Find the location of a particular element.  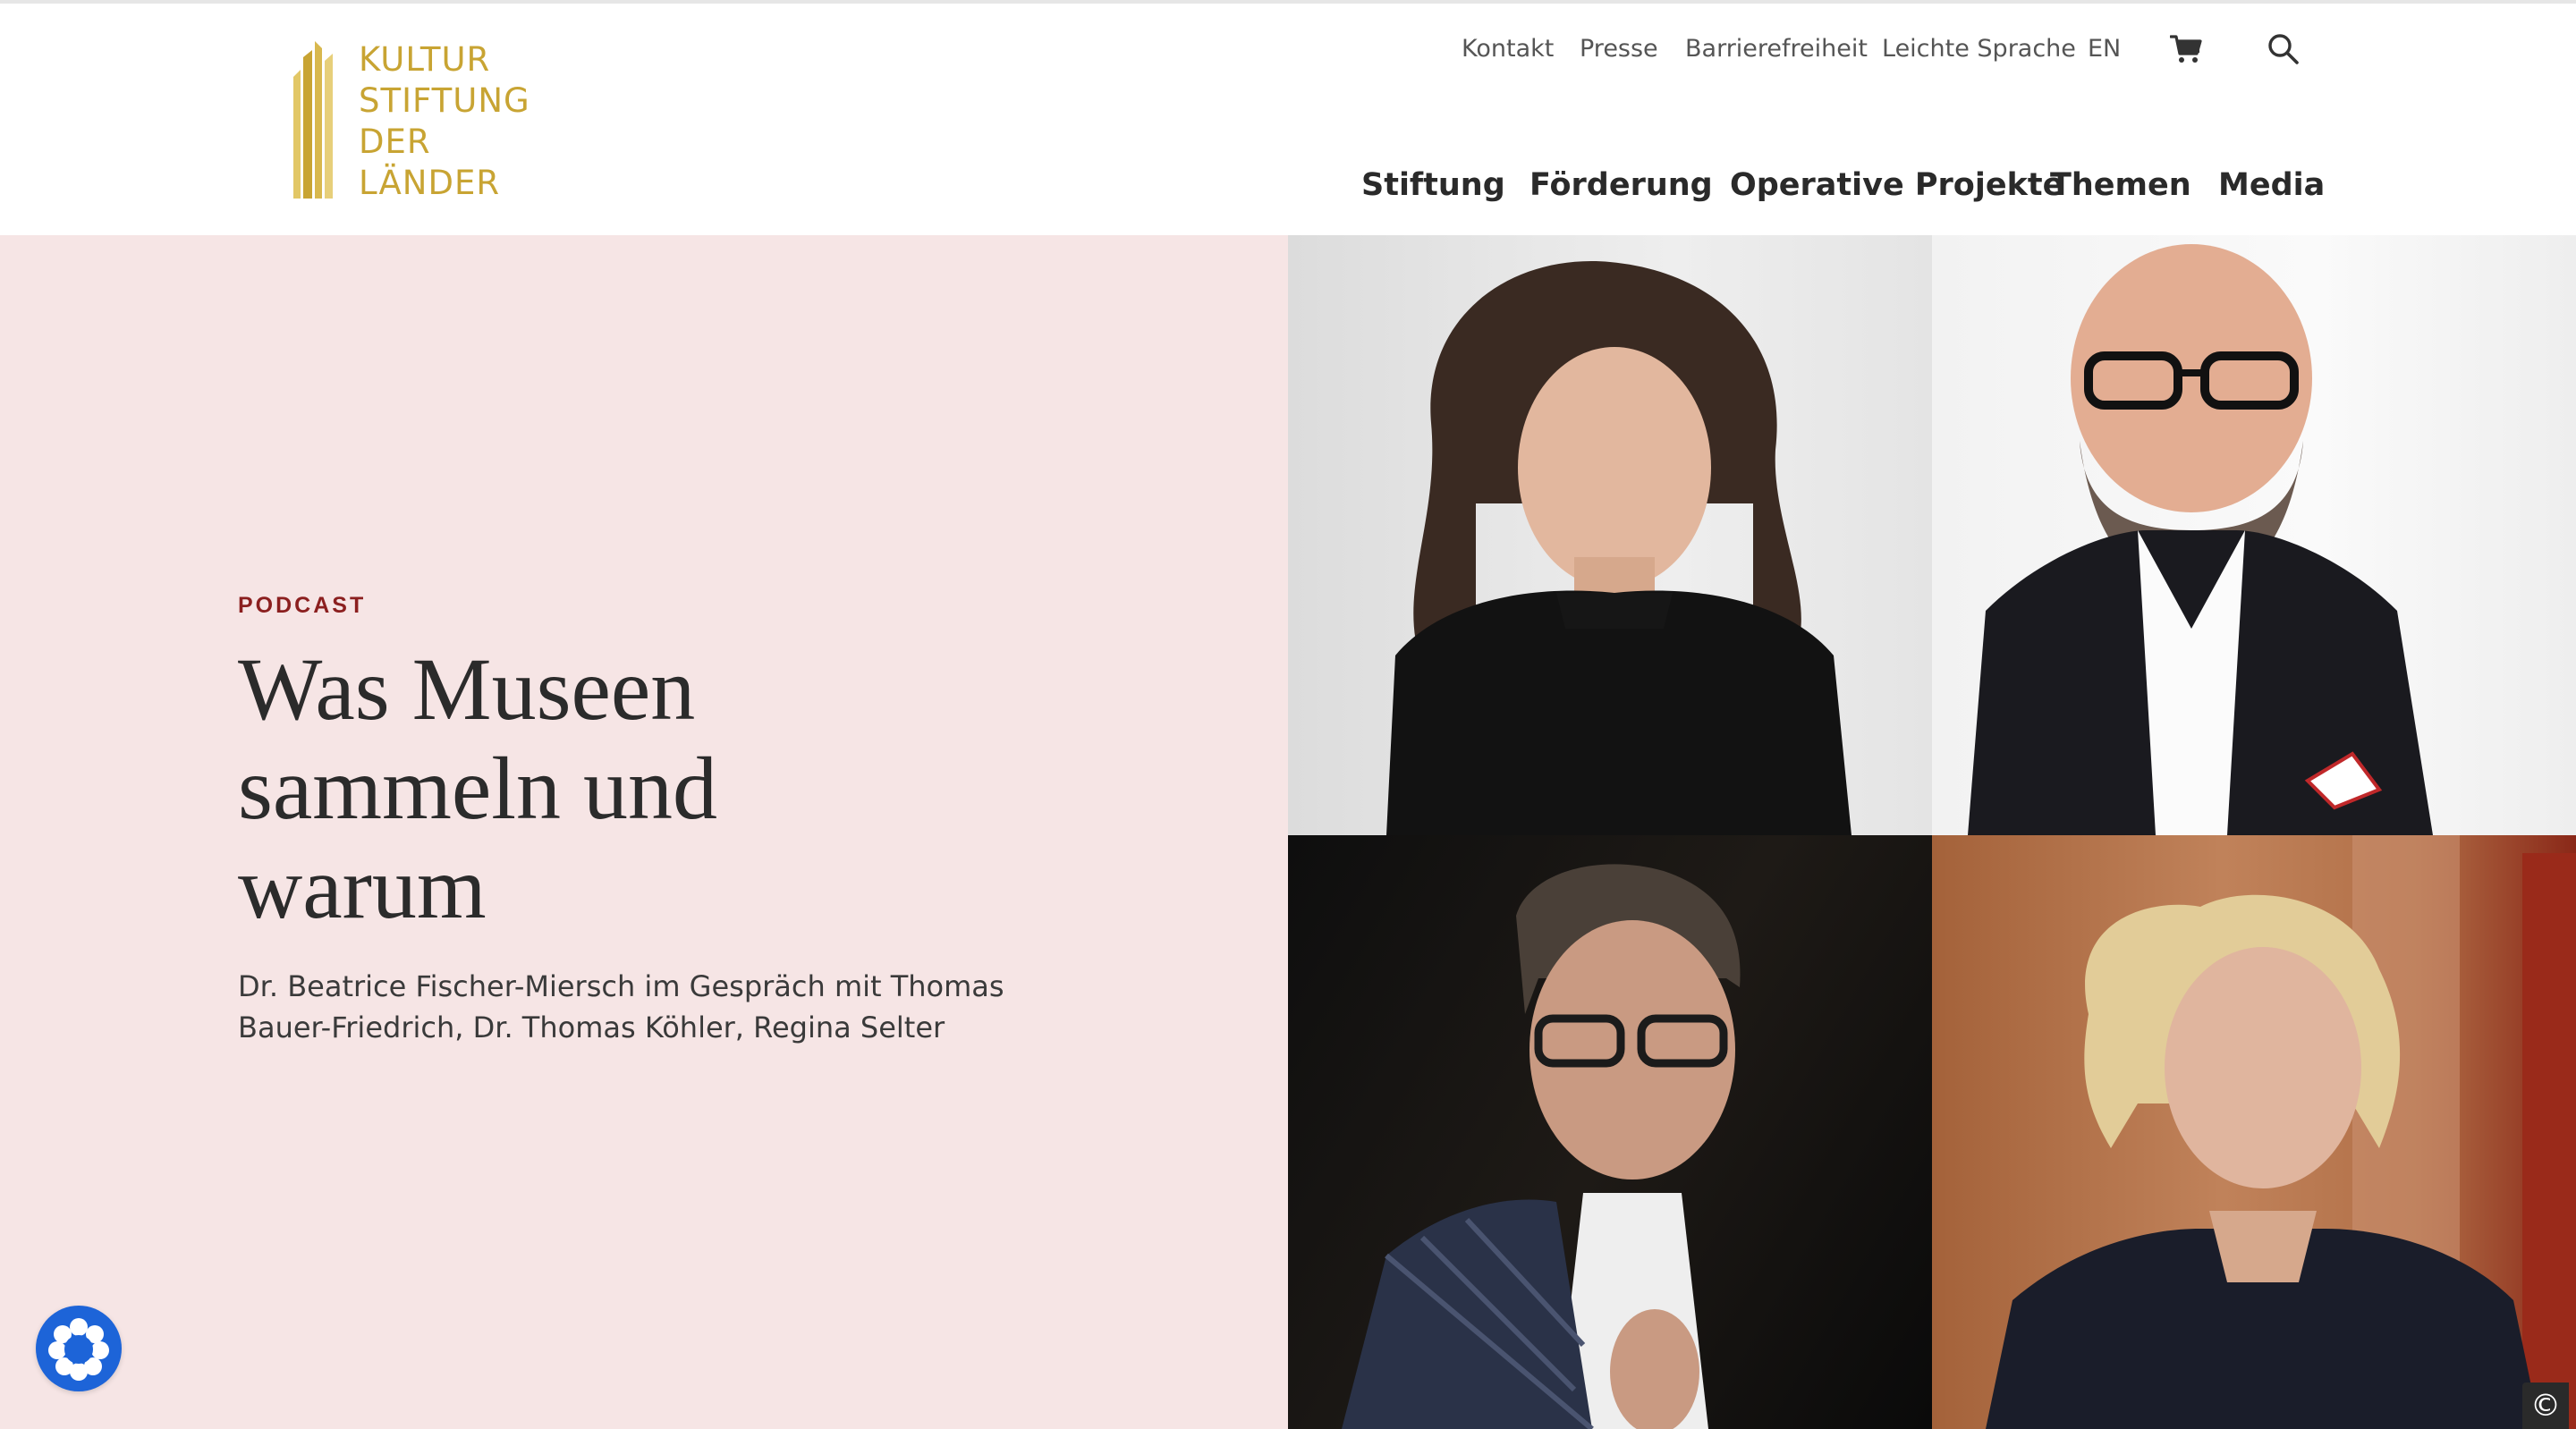

utility-link-kontakt: Kontakt is located at coordinates (1508, 49).